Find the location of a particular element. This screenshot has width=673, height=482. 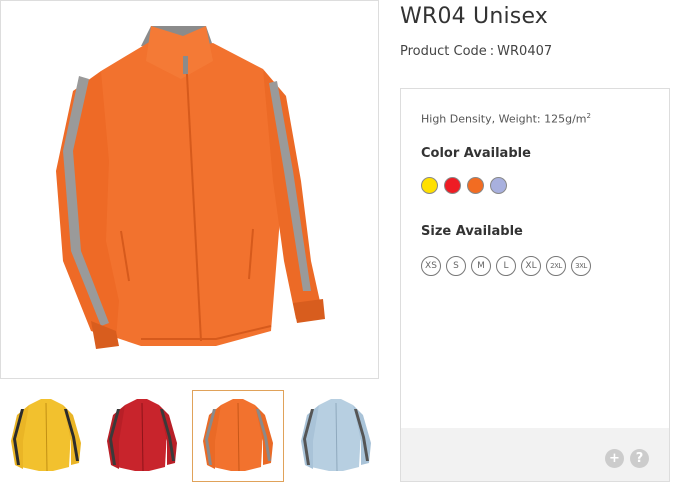

light-blue-jacket-thumbnail is located at coordinates (336, 435).